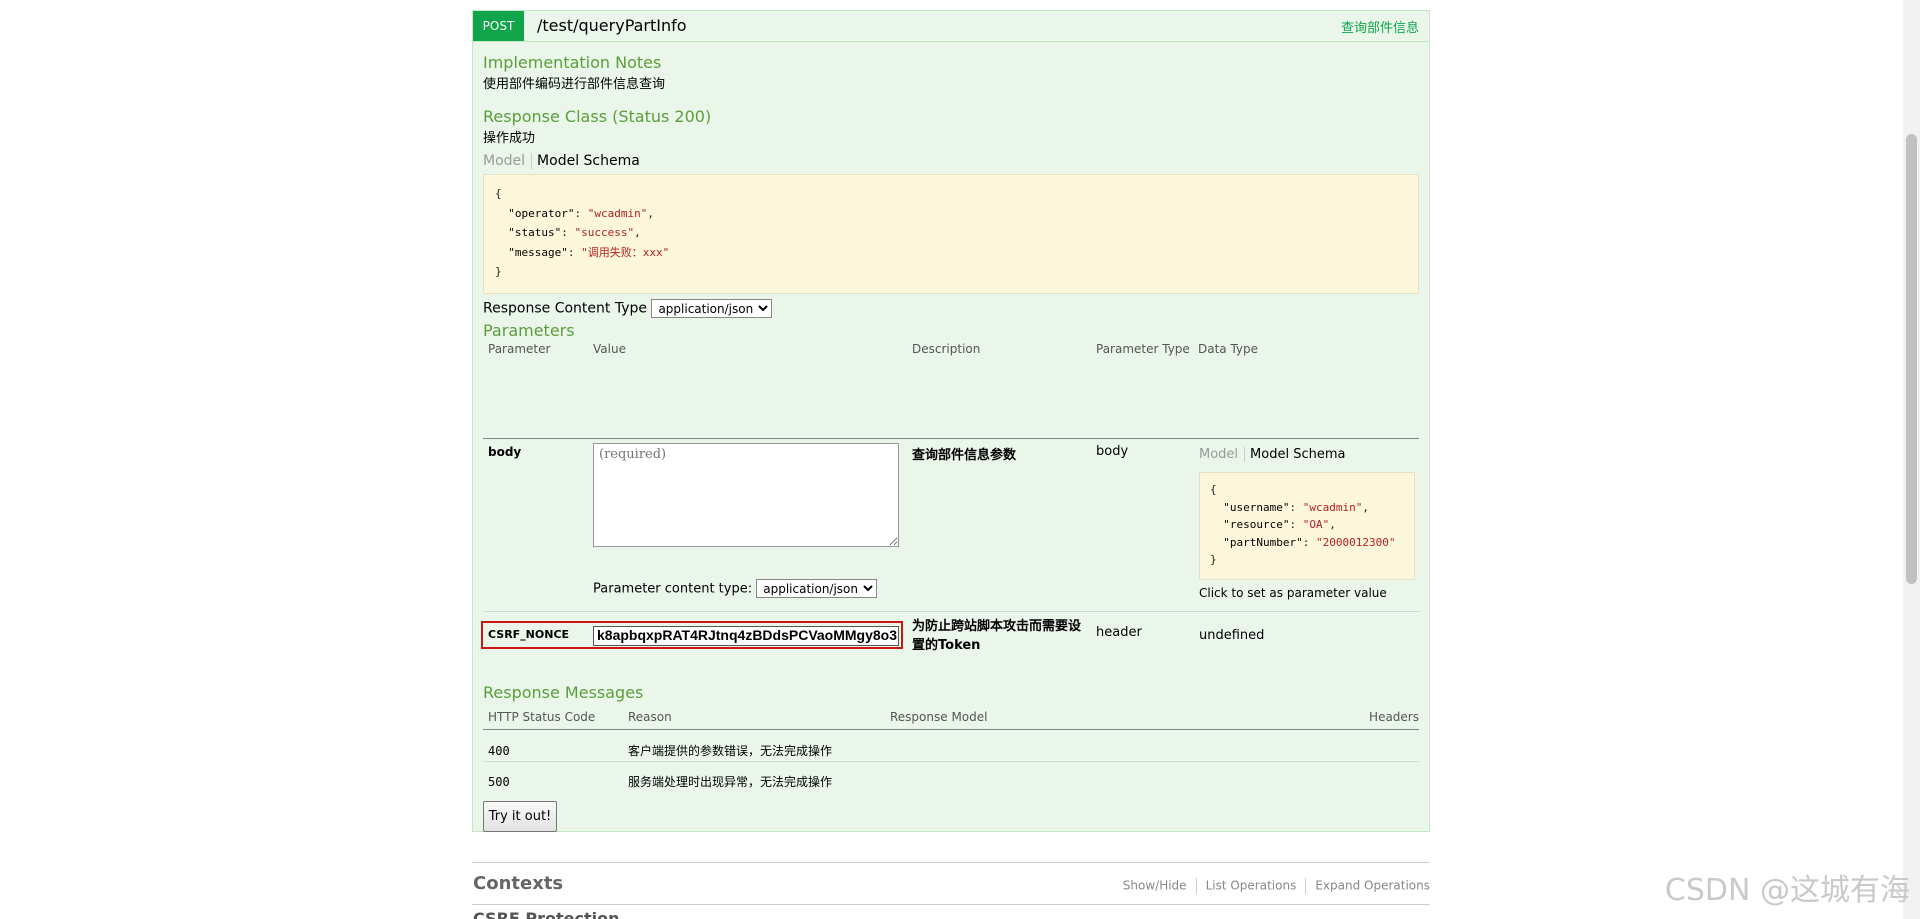  What do you see at coordinates (518, 883) in the screenshot?
I see `contexts-title: Contexts` at bounding box center [518, 883].